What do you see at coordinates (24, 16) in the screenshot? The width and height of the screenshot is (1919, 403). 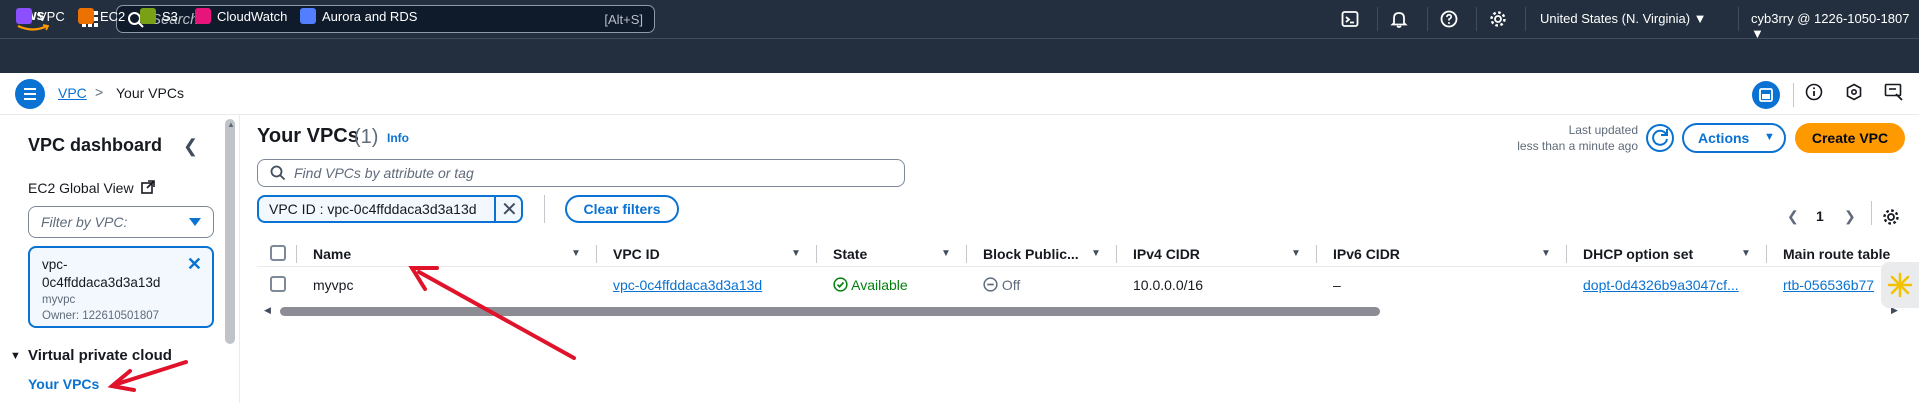 I see `vpc-service-icon` at bounding box center [24, 16].